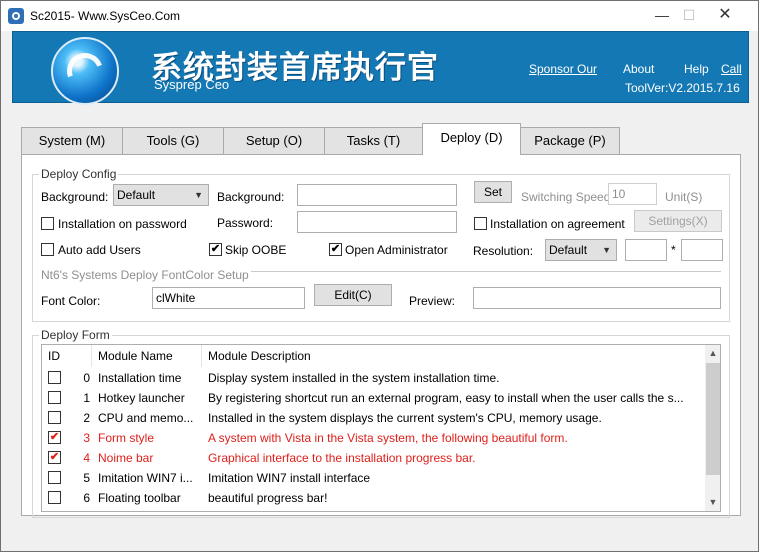 This screenshot has height=552, width=759. Describe the element at coordinates (353, 295) in the screenshot. I see `edit-color-button: Edit(C)` at that location.